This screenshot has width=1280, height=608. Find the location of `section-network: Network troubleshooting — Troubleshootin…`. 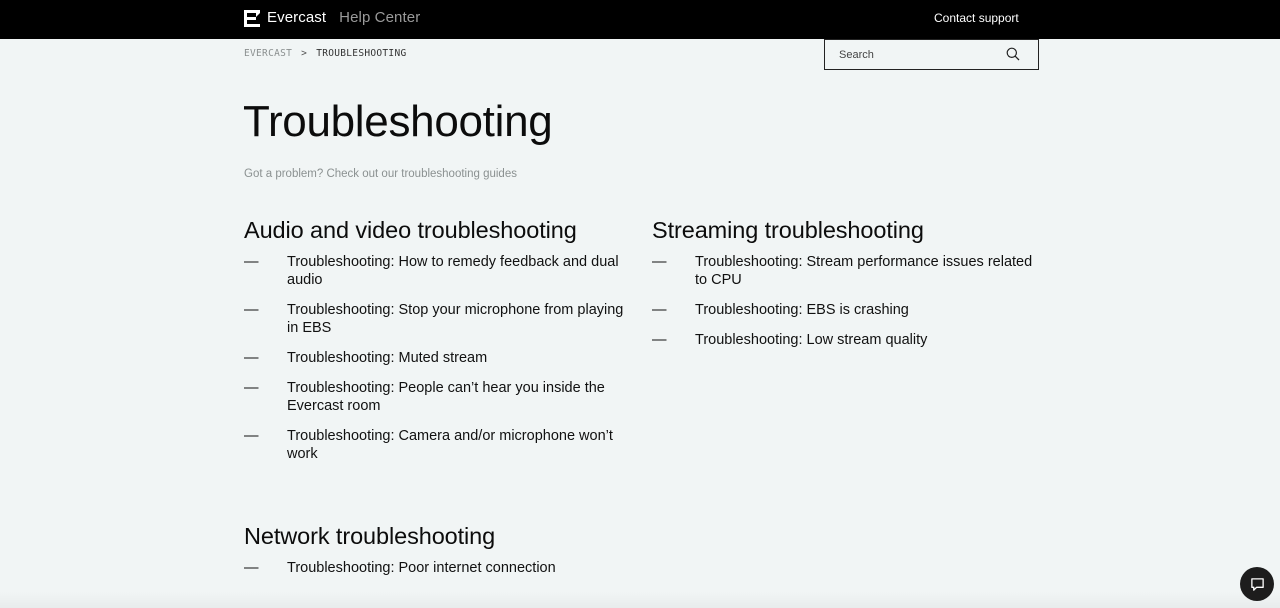

section-network: Network troubleshooting — Troubleshootin… is located at coordinates (439, 555).